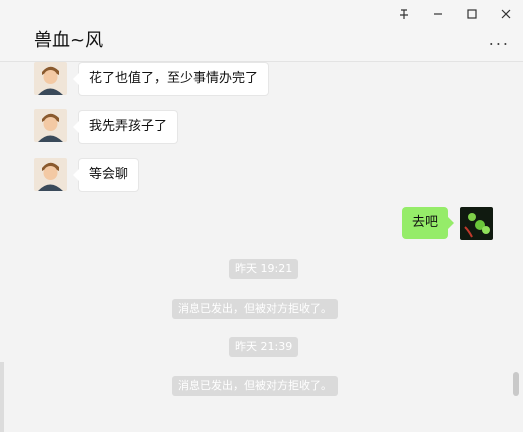 The image size is (523, 432). Describe the element at coordinates (69, 40) in the screenshot. I see `chat-title: 兽血~风` at that location.